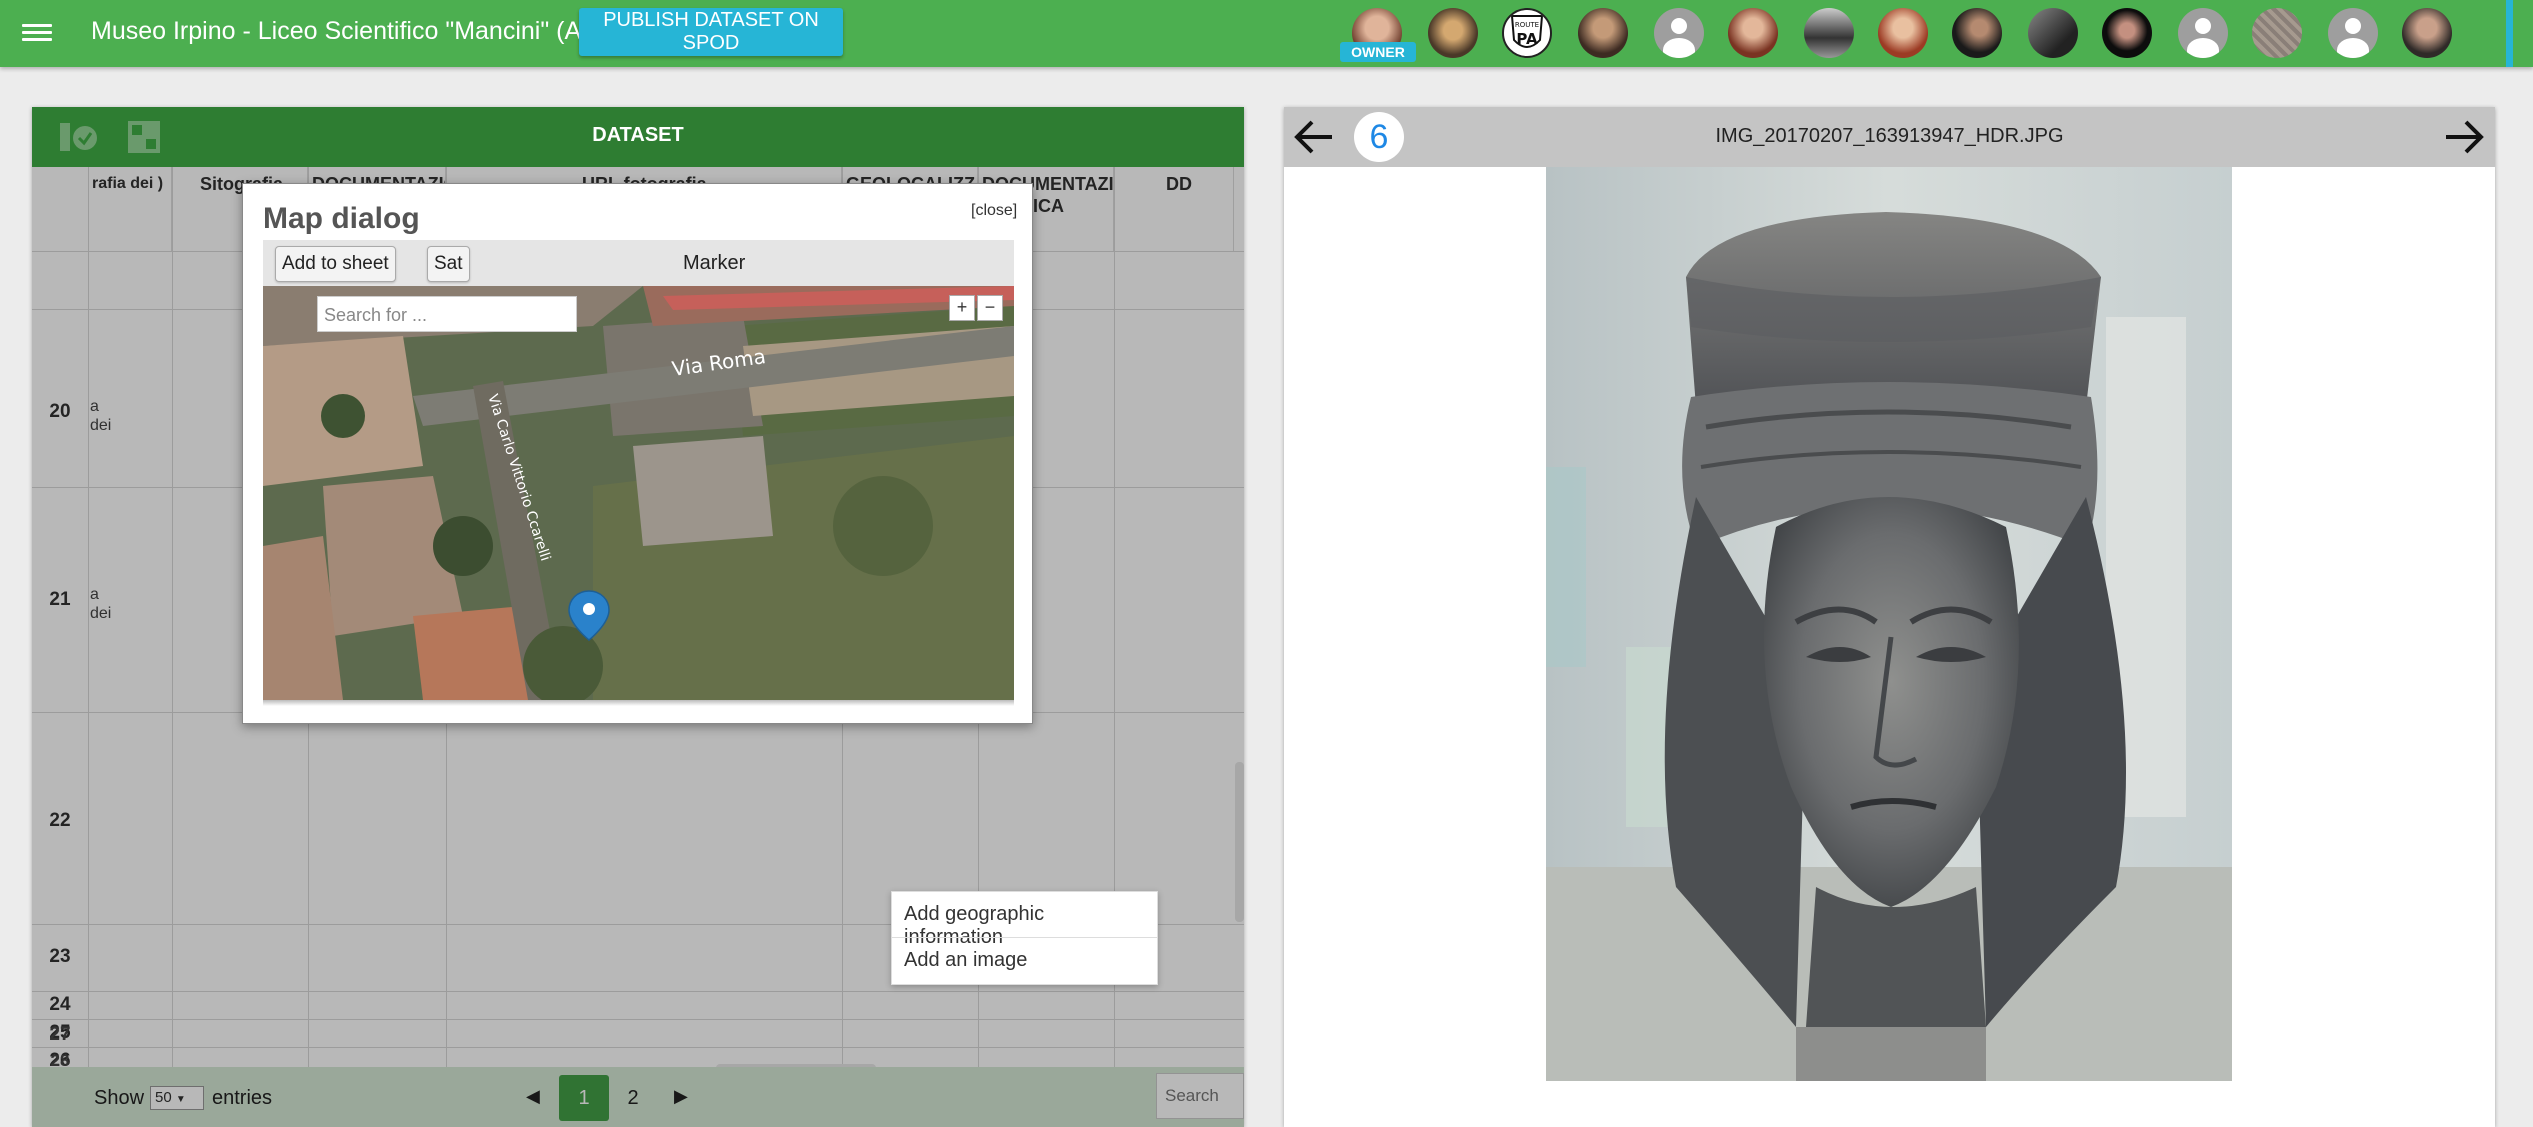 The height and width of the screenshot is (1127, 2533). I want to click on close-link: [close], so click(994, 211).